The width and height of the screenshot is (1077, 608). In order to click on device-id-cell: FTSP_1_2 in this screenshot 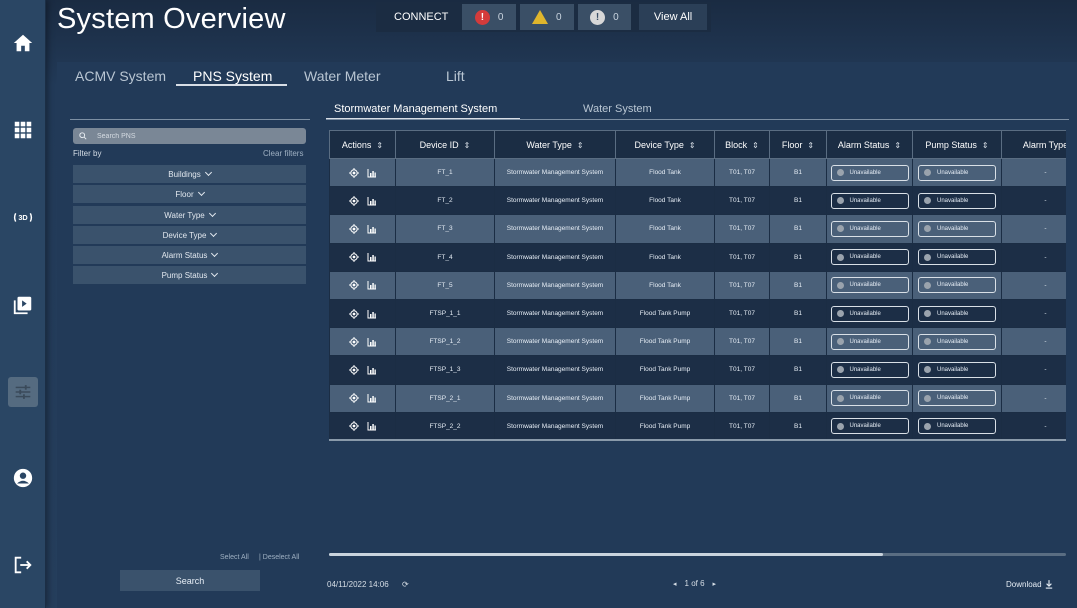, I will do `click(445, 342)`.